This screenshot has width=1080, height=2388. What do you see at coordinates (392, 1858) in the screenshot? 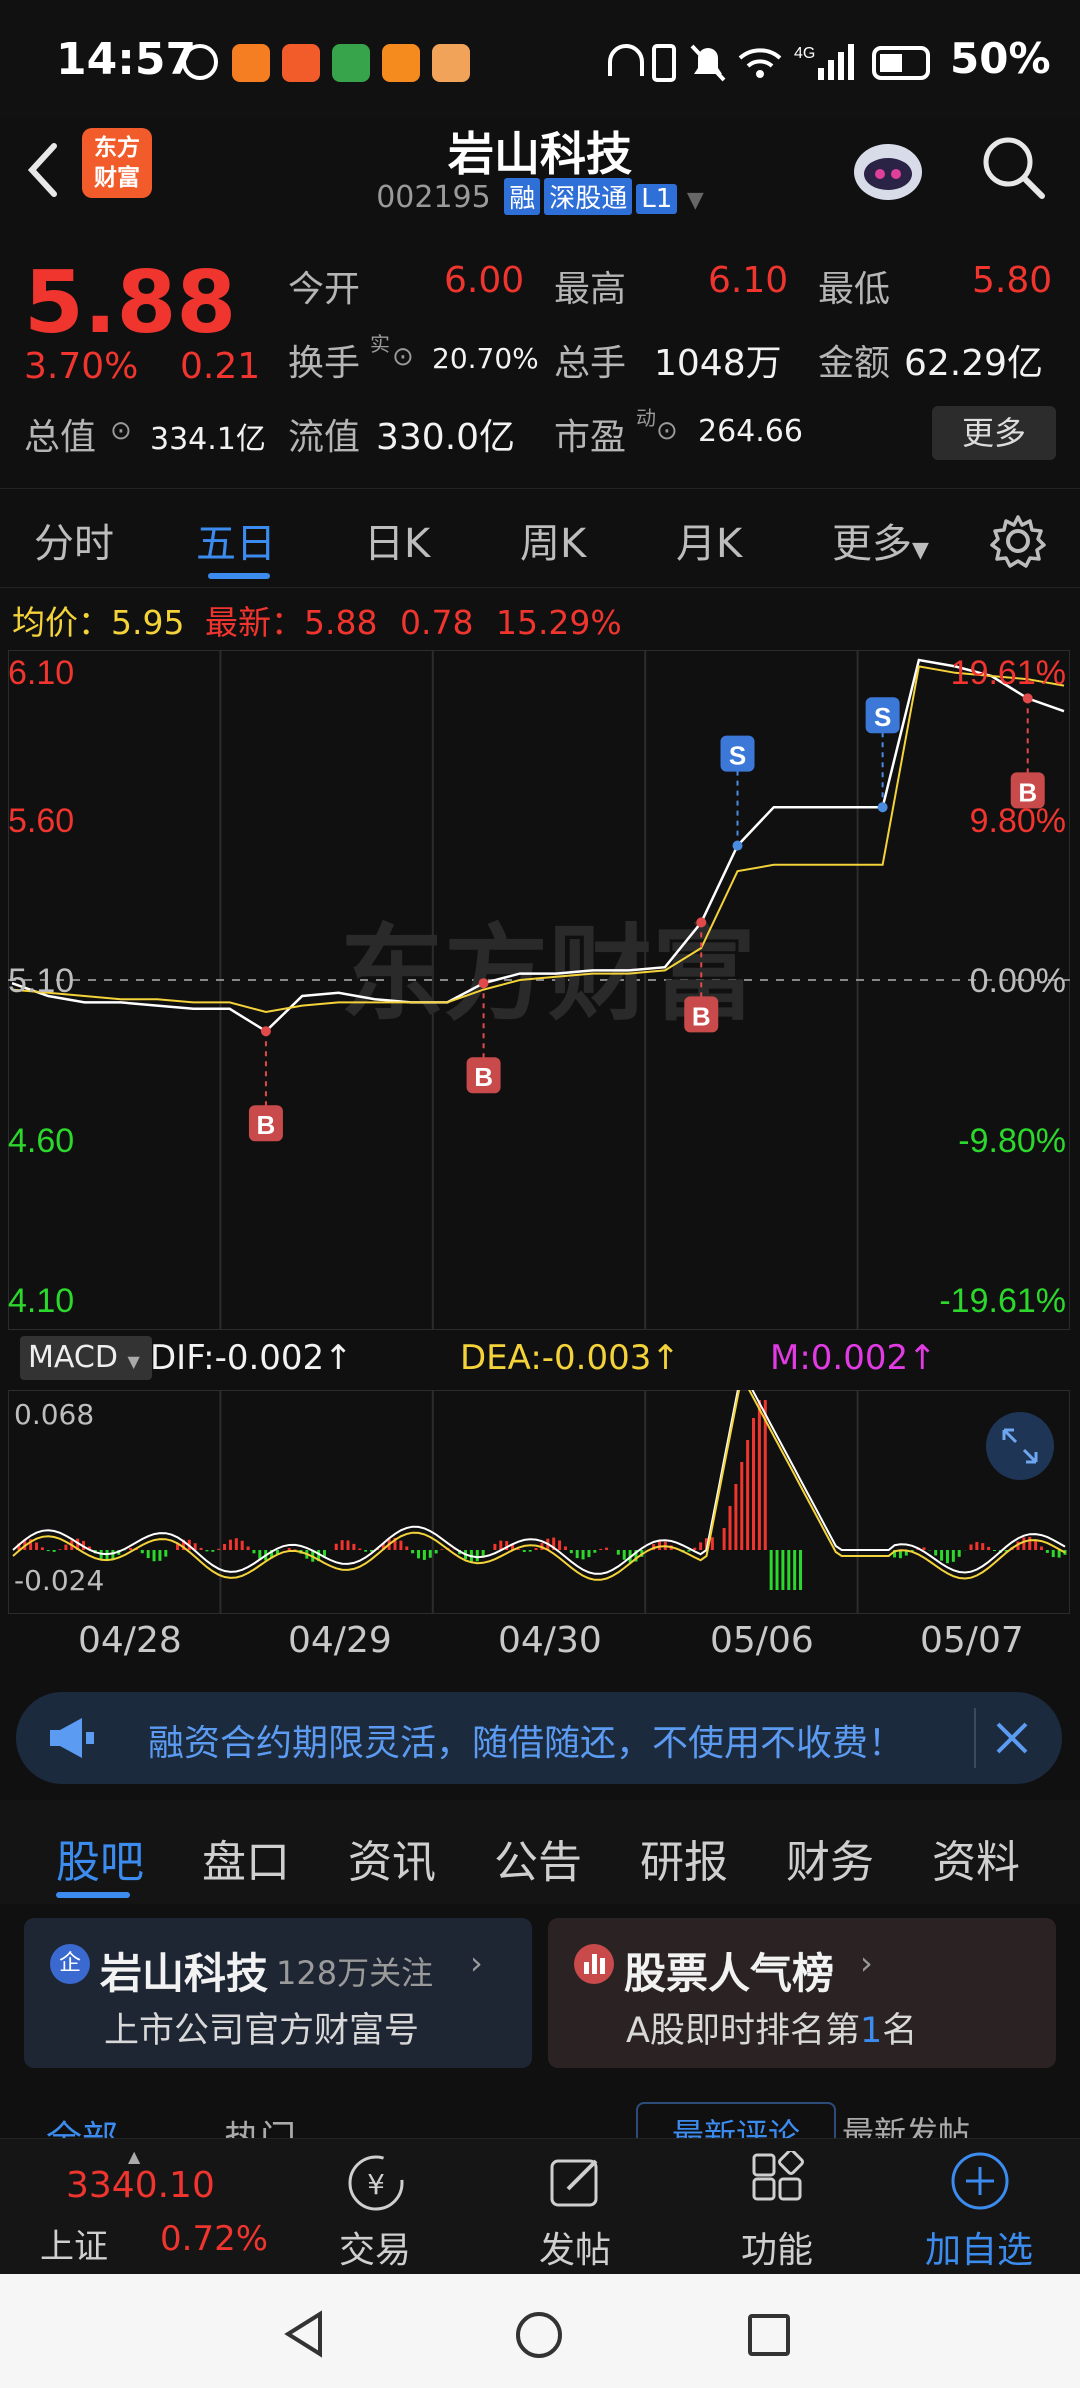
I see `tab-news: 资讯` at bounding box center [392, 1858].